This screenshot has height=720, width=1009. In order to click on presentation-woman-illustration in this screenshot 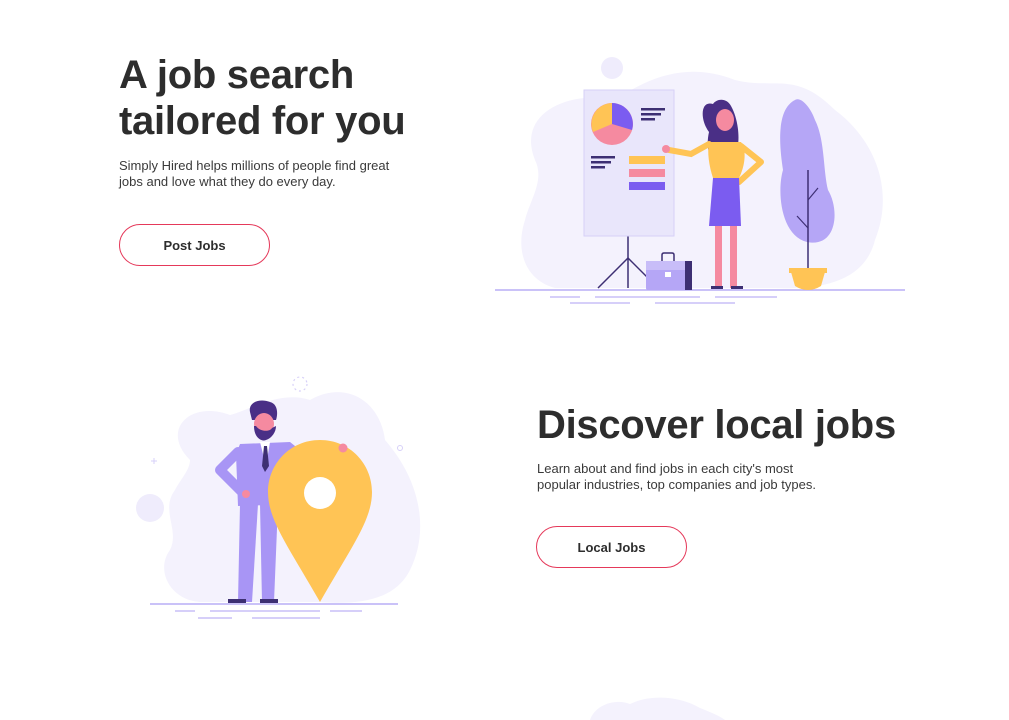, I will do `click(700, 180)`.